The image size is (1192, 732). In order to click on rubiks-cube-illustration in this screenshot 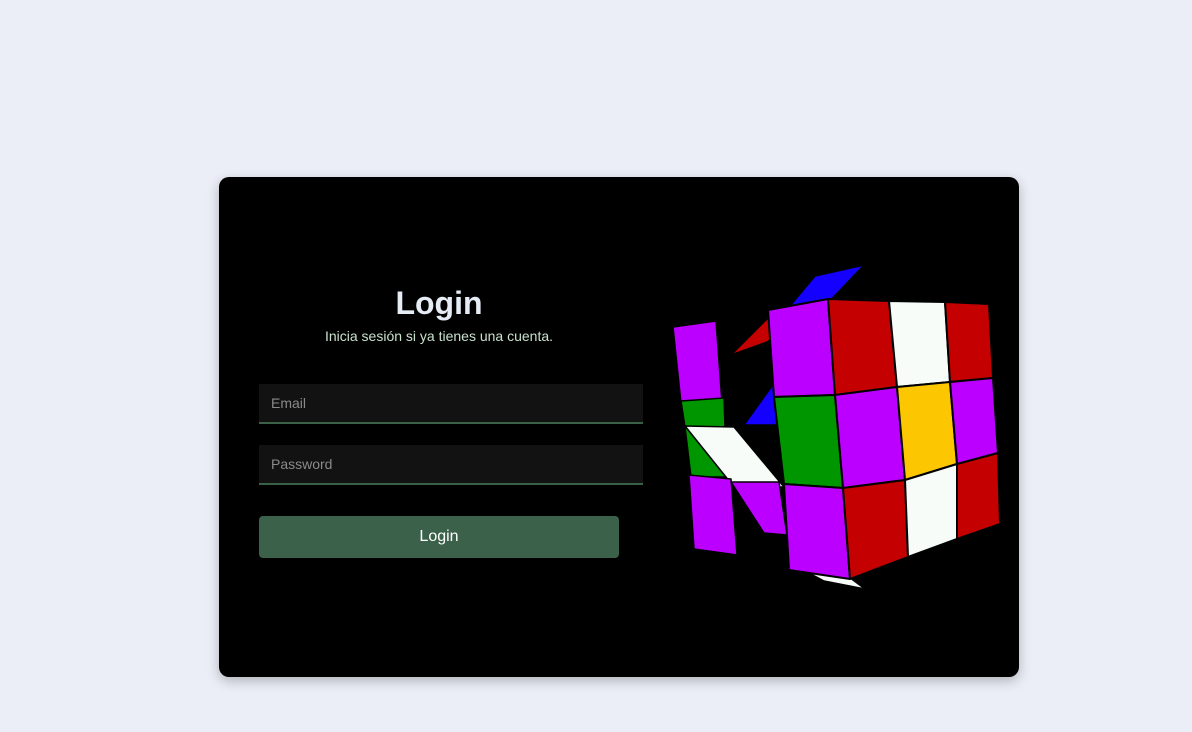, I will do `click(836, 427)`.